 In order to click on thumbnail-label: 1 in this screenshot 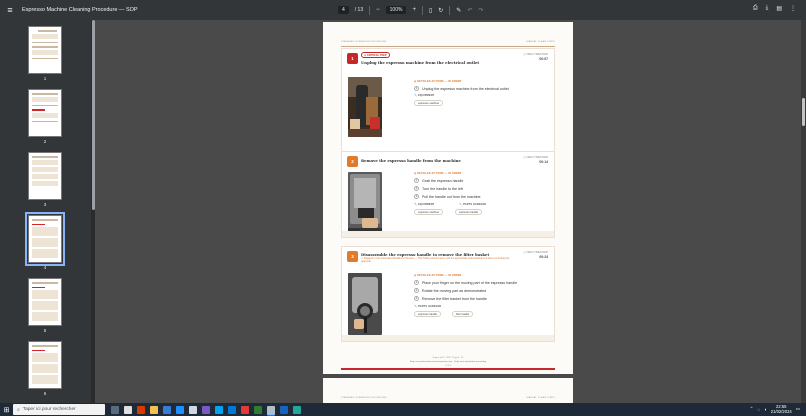, I will do `click(45, 78)`.